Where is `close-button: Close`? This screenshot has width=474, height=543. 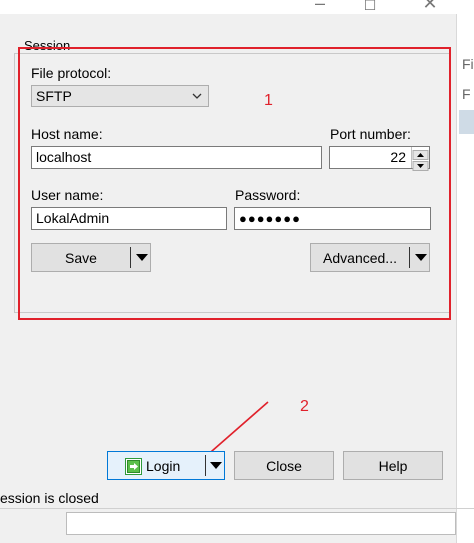 close-button: Close is located at coordinates (284, 465).